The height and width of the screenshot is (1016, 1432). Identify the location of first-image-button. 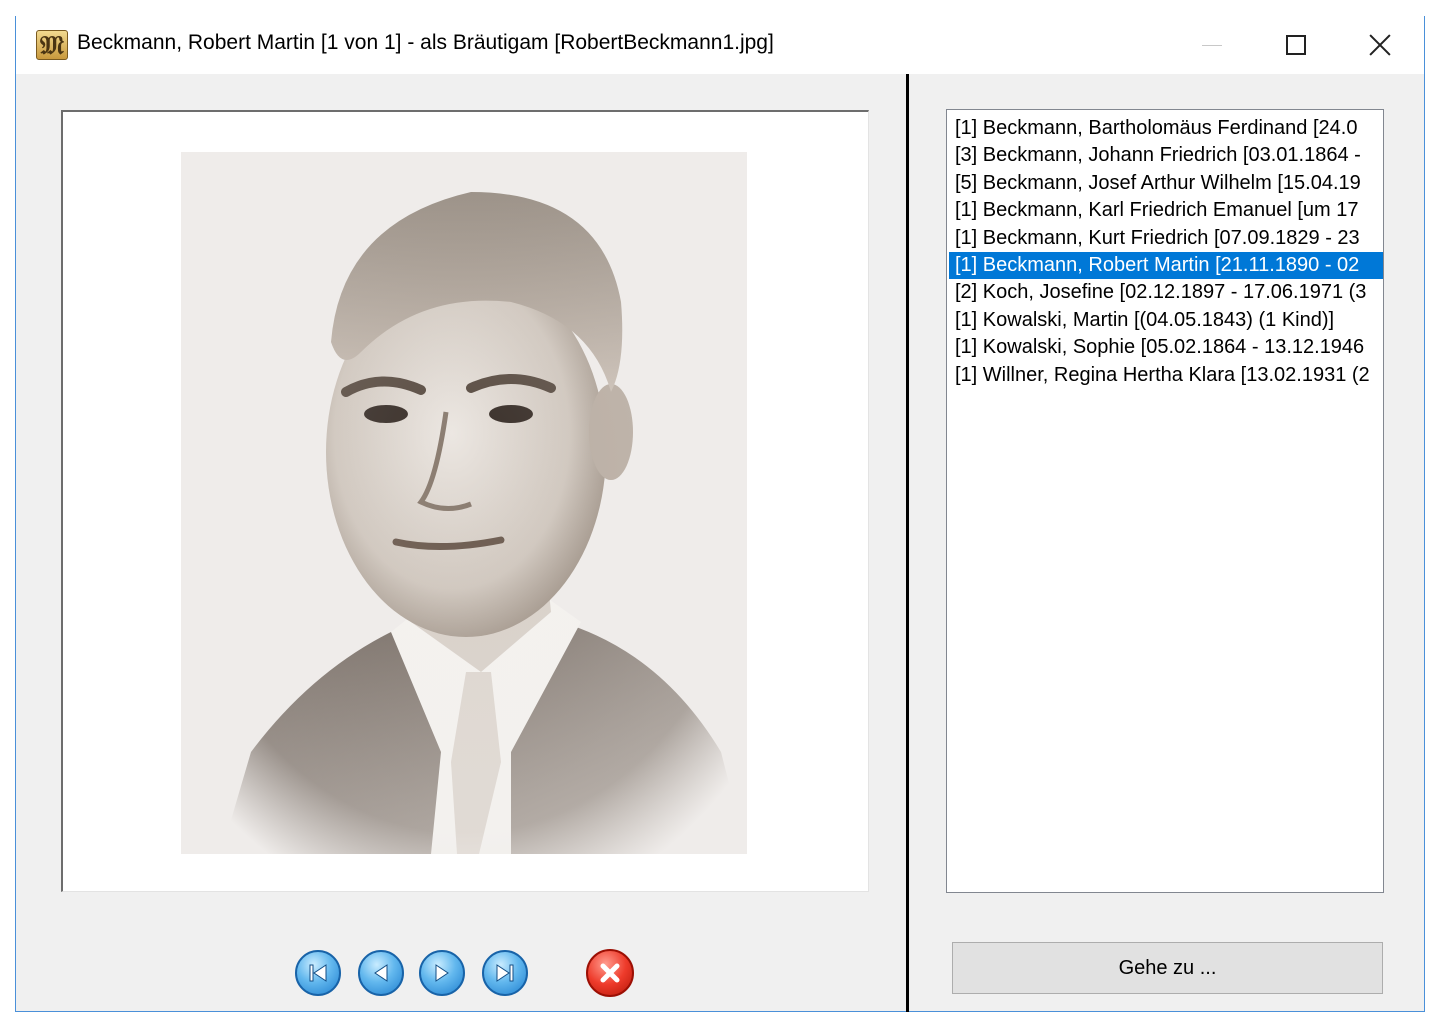
(318, 973).